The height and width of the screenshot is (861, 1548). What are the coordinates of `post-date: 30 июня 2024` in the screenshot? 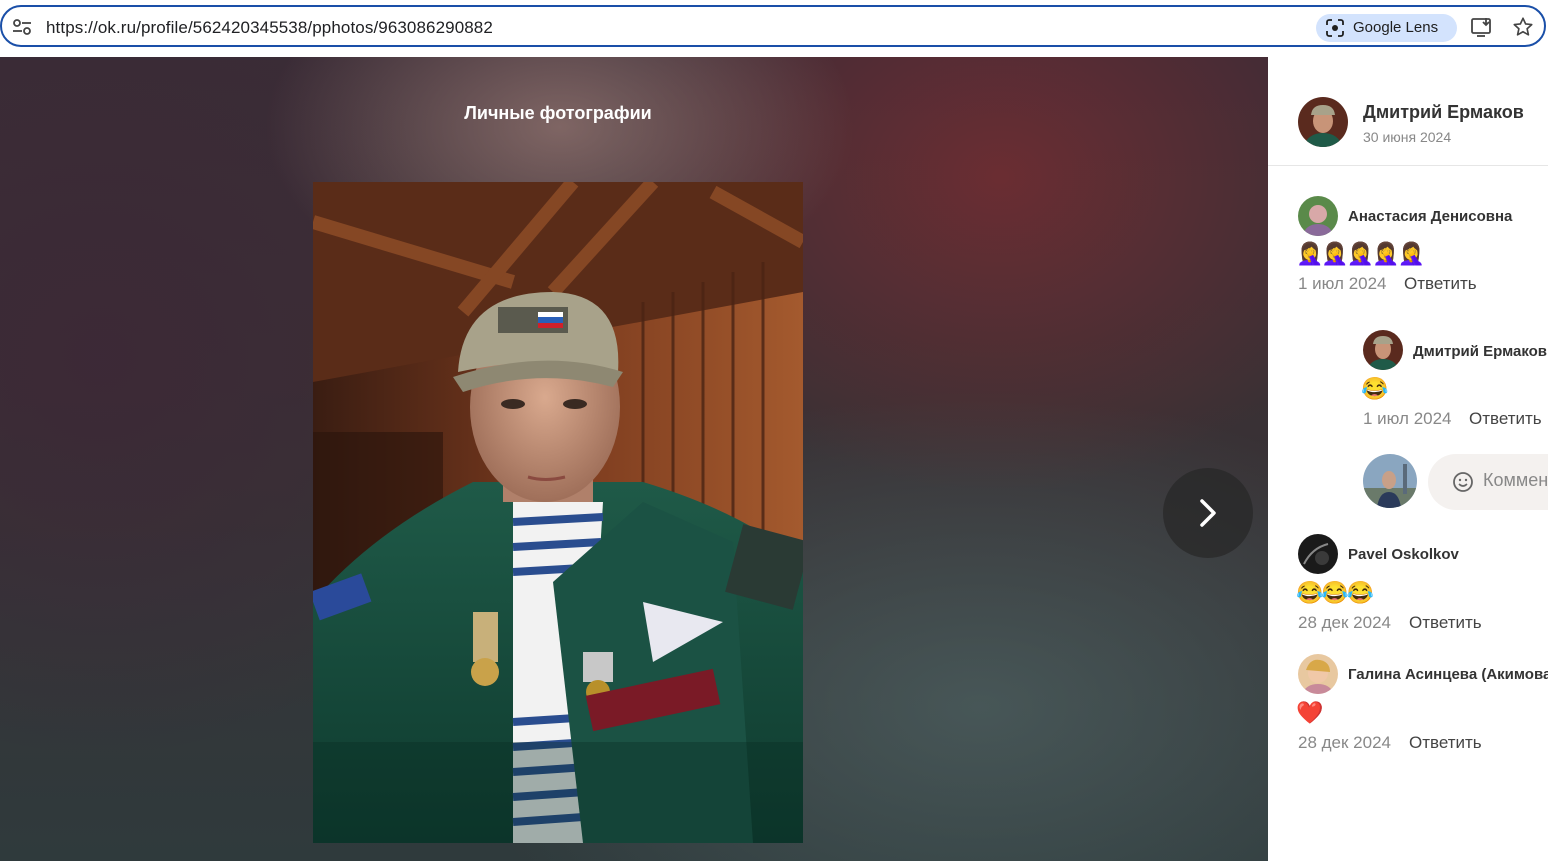 It's located at (1407, 137).